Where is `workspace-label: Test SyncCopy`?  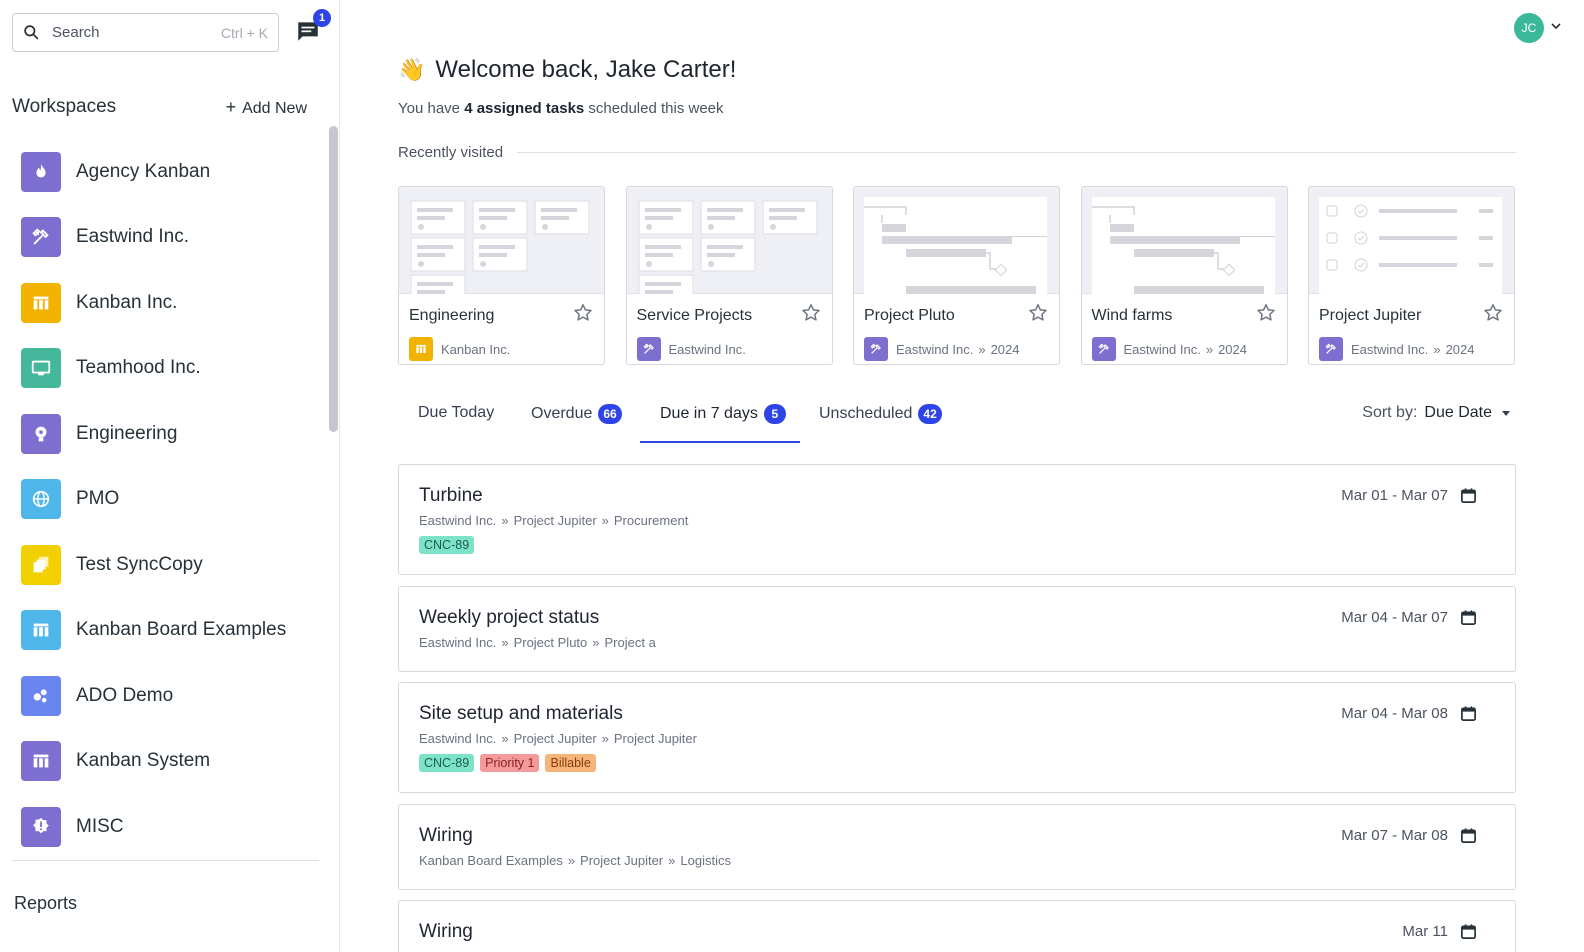 workspace-label: Test SyncCopy is located at coordinates (139, 564).